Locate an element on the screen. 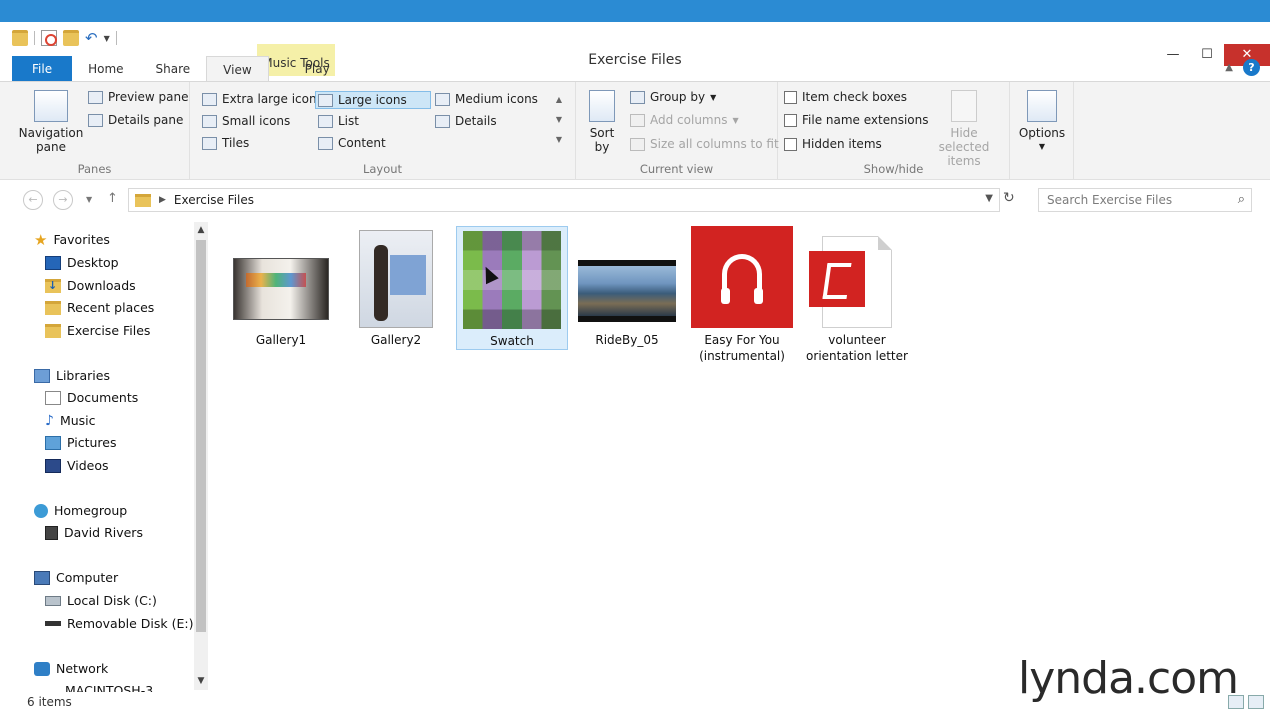 The width and height of the screenshot is (1270, 720). user-icon is located at coordinates (51, 532).